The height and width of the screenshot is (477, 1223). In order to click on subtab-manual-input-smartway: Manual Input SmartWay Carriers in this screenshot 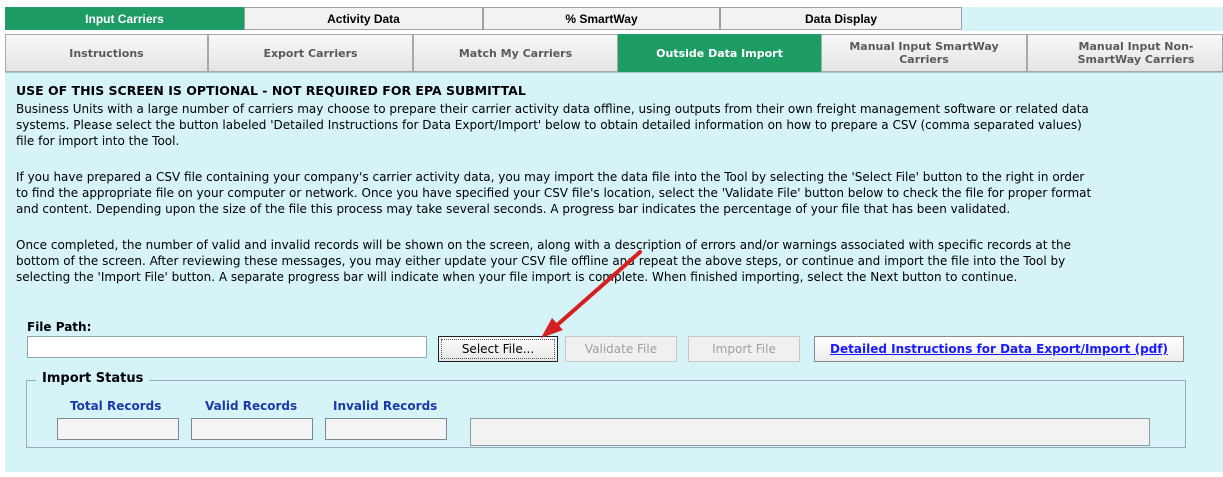, I will do `click(924, 53)`.